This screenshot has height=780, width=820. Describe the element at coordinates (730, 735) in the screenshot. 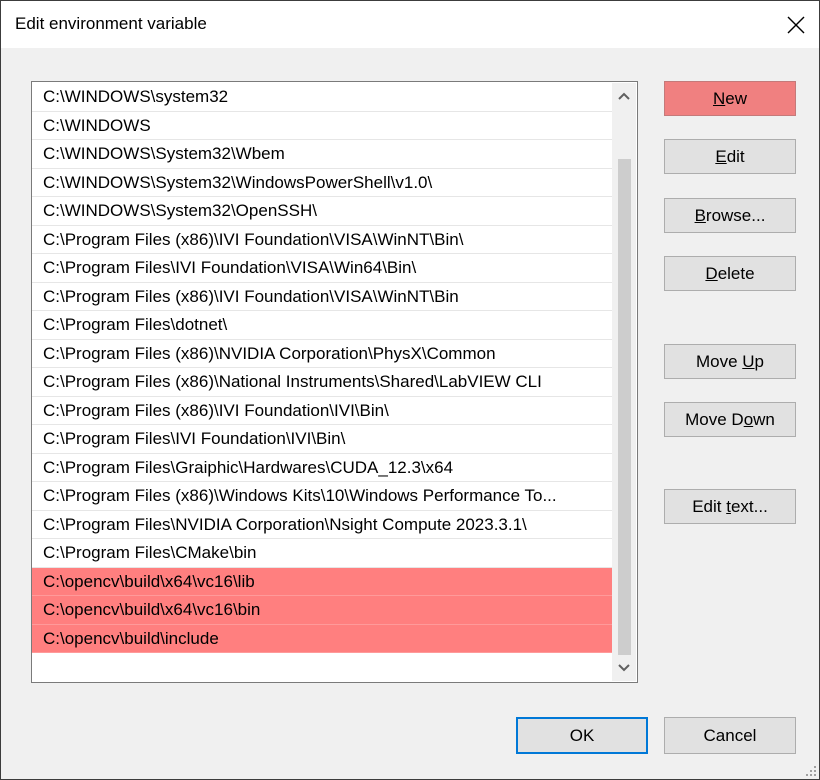

I see `cancel-button: Cancel` at that location.